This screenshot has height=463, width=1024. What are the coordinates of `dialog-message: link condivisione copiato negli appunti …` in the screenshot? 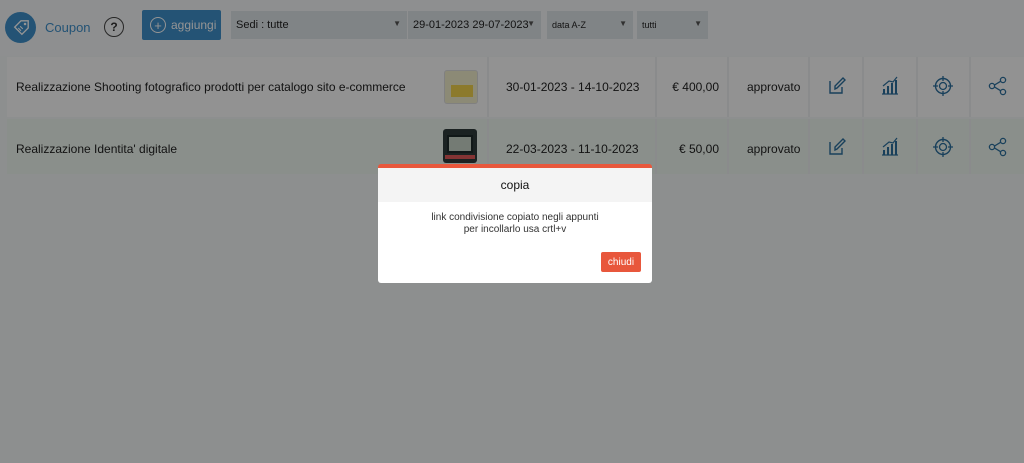 It's located at (515, 219).